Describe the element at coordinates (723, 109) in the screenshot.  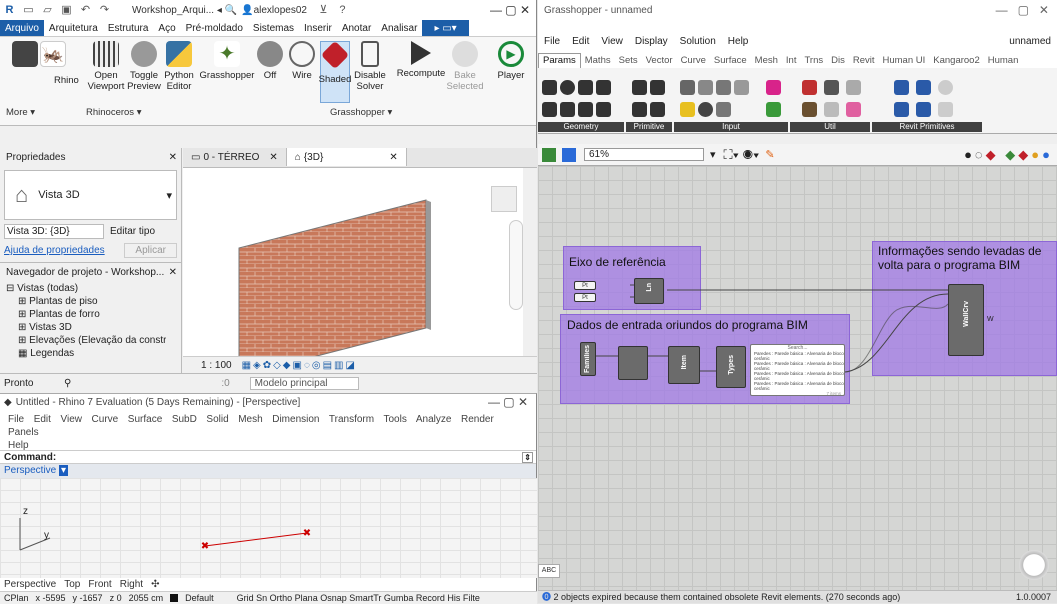
I see `list-icon` at that location.